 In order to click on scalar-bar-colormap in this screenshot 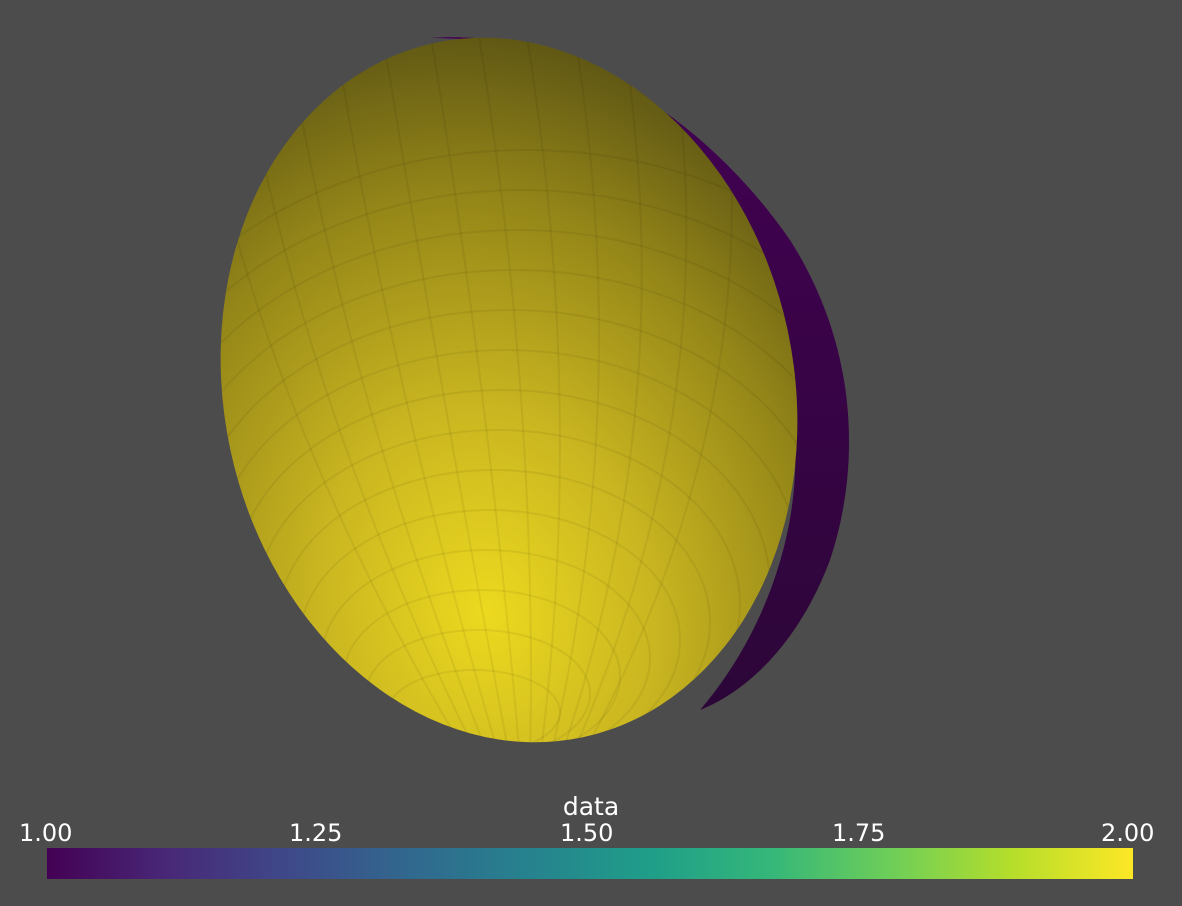, I will do `click(590, 863)`.